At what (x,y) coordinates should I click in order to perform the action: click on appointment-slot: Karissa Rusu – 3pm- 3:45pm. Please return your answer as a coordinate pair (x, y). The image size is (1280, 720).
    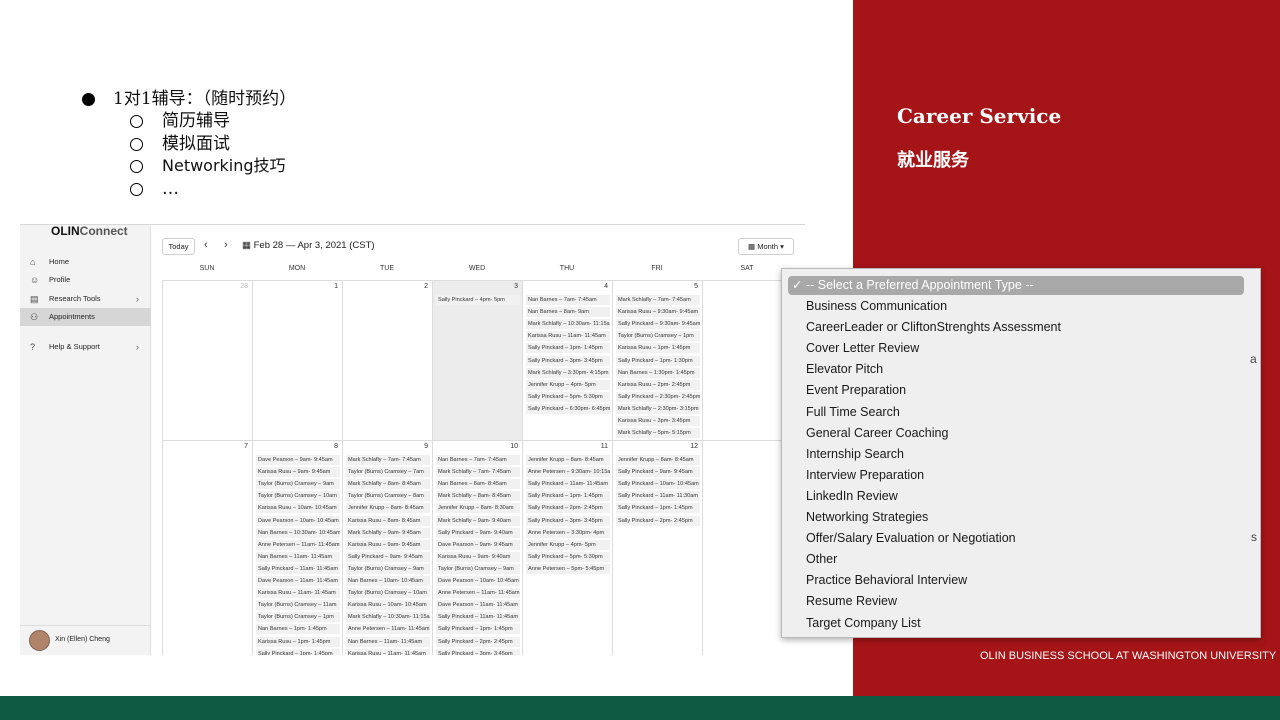
    Looking at the image, I should click on (658, 421).